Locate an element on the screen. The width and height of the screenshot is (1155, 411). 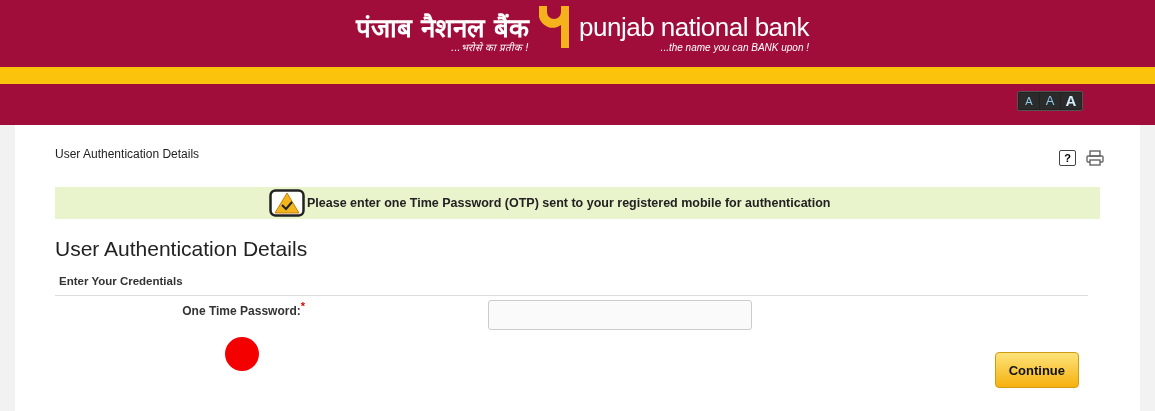
section-heading: Enter Your Credentials is located at coordinates (571, 285).